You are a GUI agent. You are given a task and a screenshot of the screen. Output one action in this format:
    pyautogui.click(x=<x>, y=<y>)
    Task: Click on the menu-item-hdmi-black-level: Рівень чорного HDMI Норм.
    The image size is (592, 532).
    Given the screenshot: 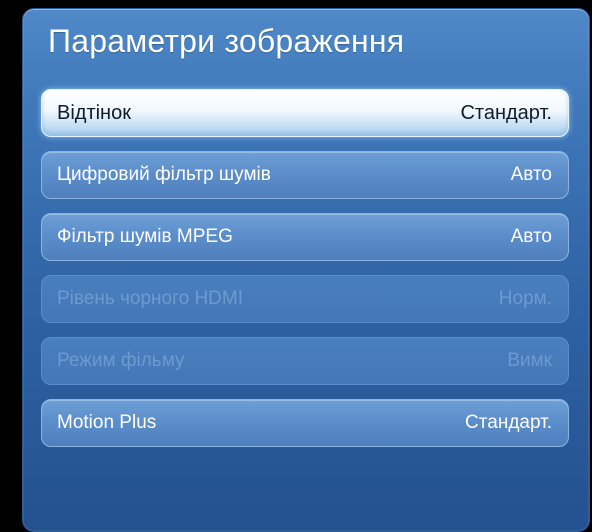 What is the action you would take?
    pyautogui.click(x=305, y=299)
    